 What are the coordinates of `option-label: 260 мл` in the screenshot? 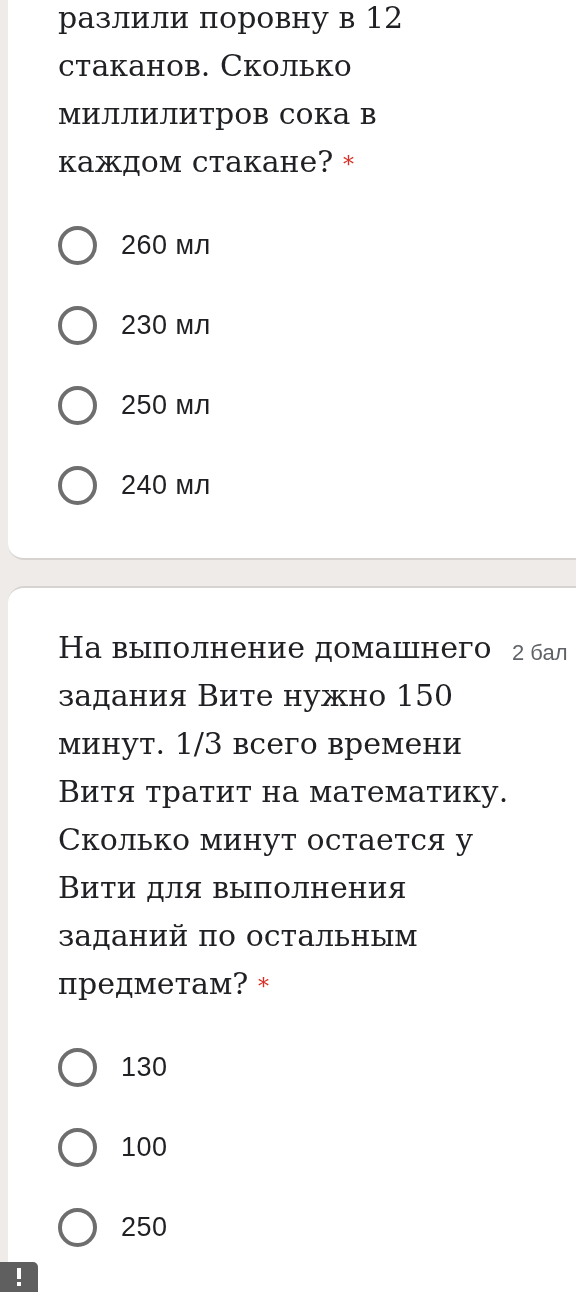 It's located at (166, 245).